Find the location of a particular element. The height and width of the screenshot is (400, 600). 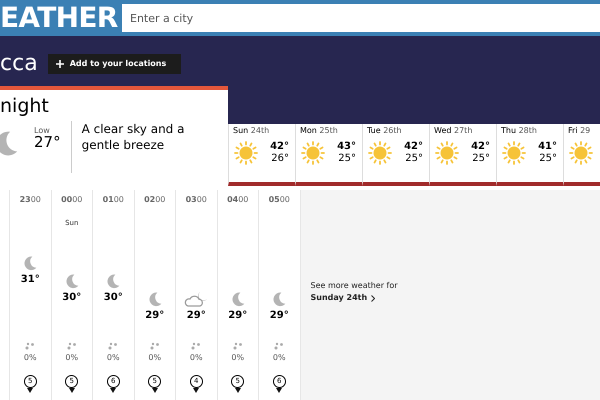

day-tab: Fri 29 is located at coordinates (581, 155).